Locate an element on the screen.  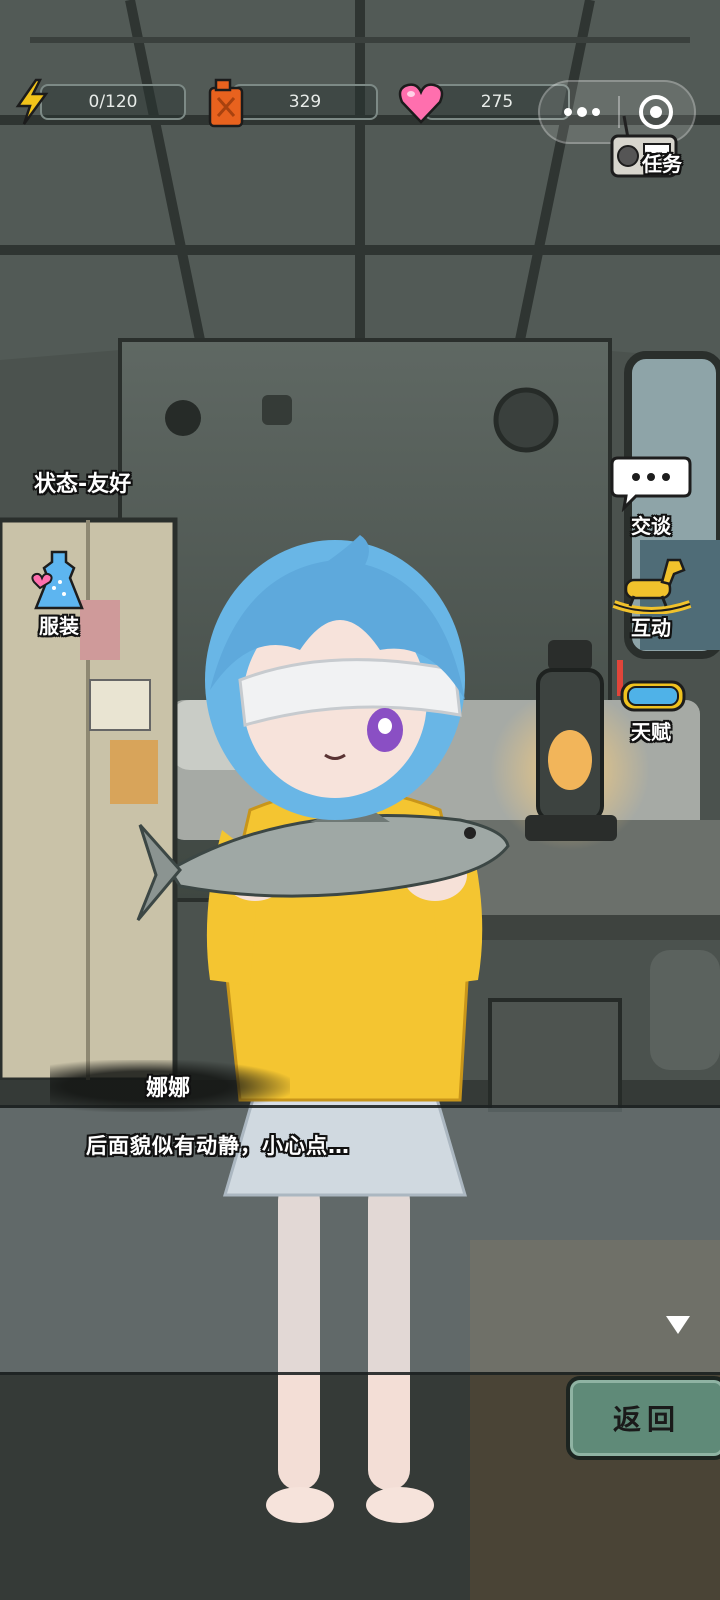
back-button: 返回 is located at coordinates (643, 1418).